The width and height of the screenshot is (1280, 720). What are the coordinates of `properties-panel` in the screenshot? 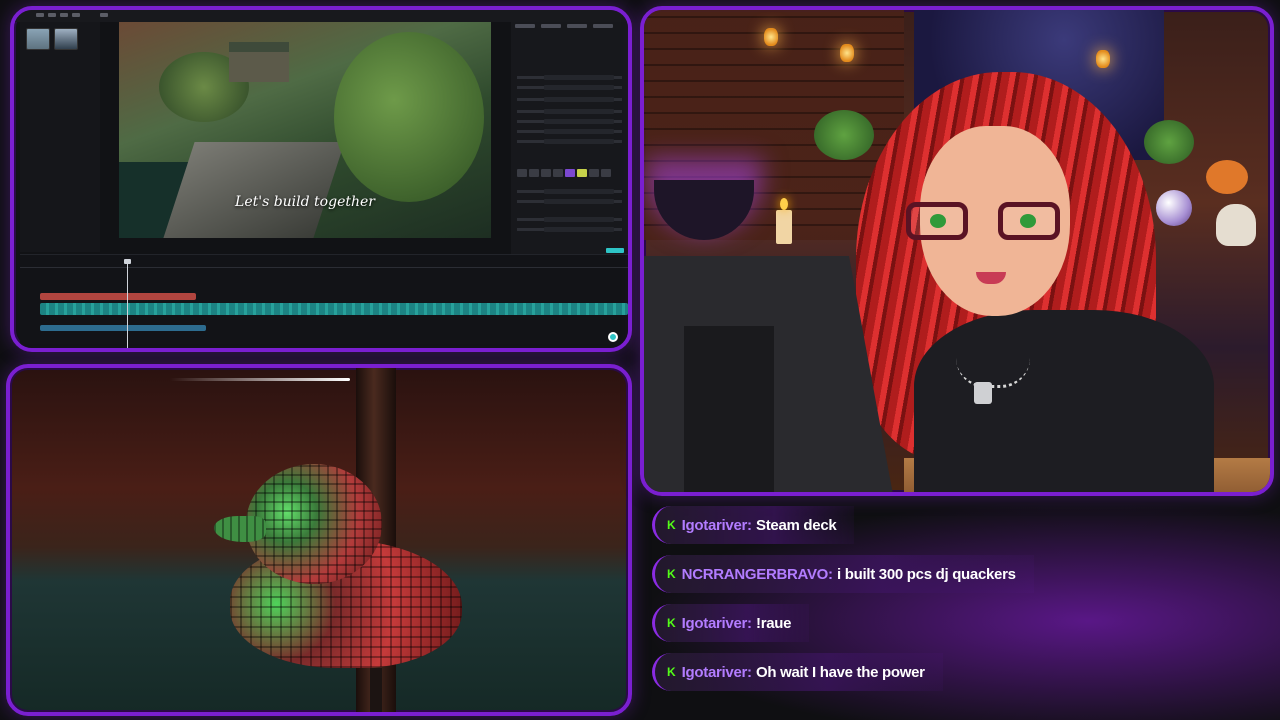 It's located at (569, 138).